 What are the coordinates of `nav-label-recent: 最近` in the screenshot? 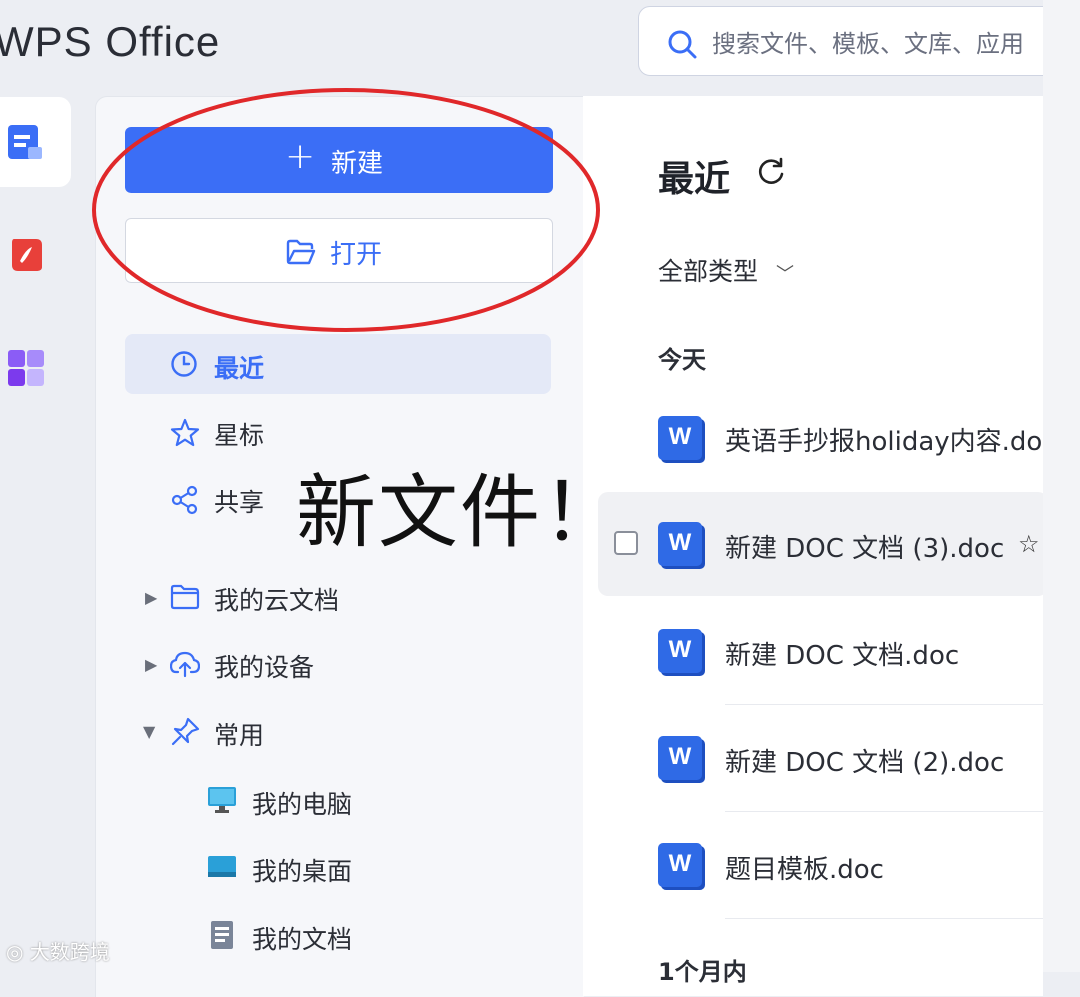 It's located at (239, 367).